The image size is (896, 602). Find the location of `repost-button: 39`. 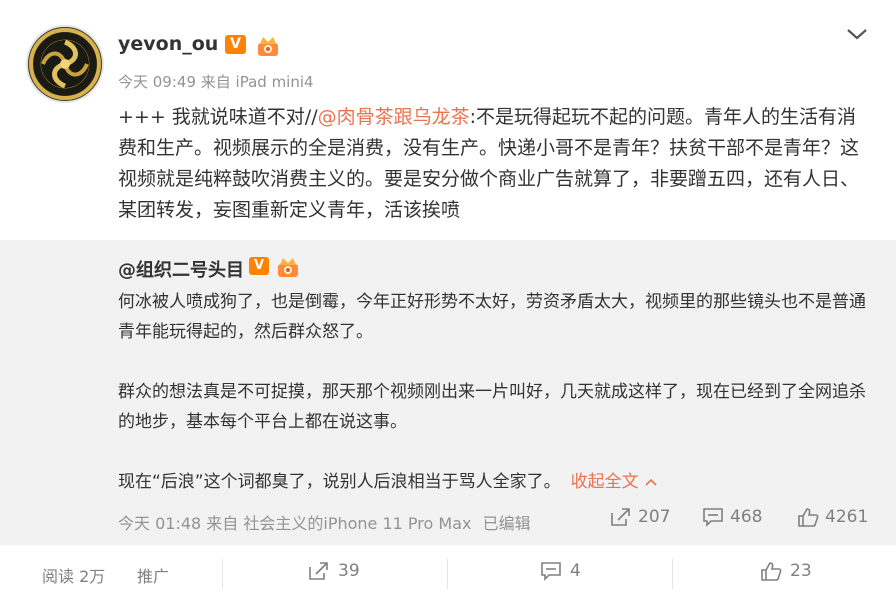

repost-button: 39 is located at coordinates (334, 571).